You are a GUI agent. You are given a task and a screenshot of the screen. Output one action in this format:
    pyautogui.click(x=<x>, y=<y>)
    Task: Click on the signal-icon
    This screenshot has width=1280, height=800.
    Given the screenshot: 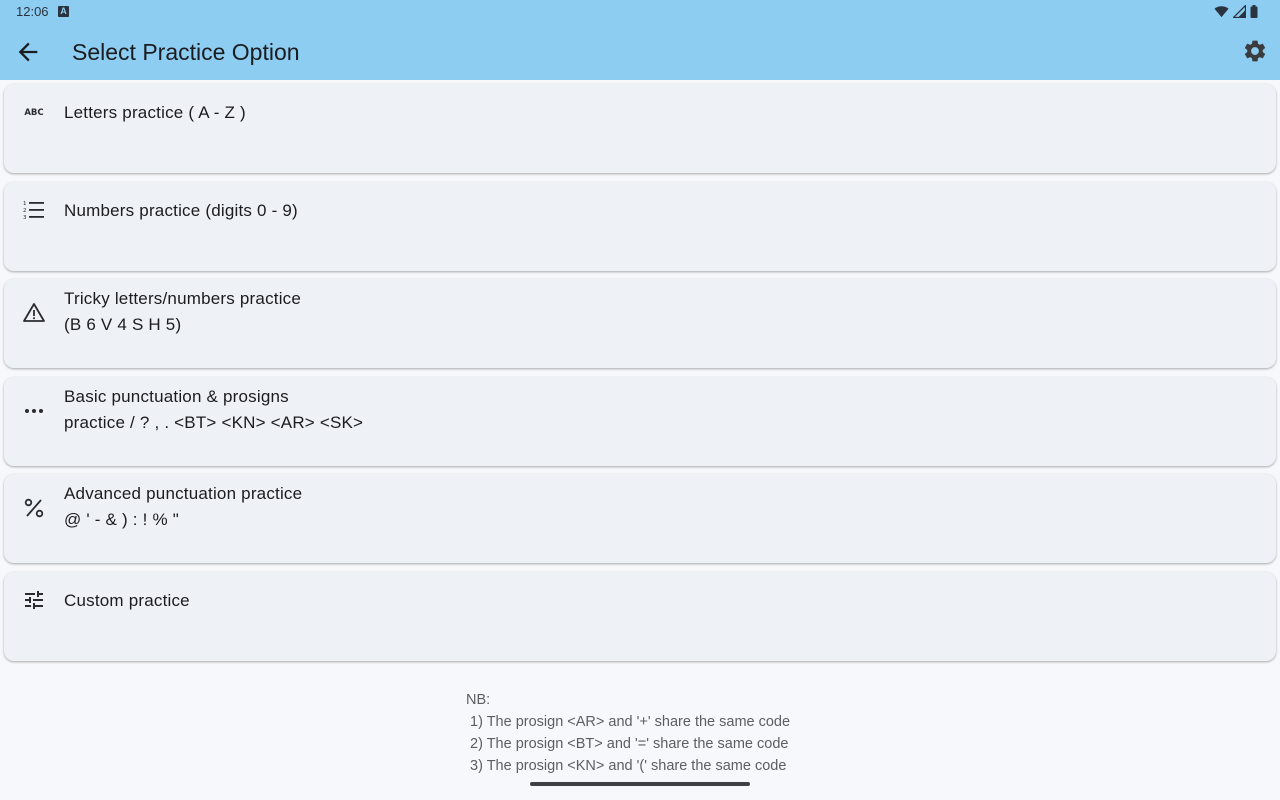 What is the action you would take?
    pyautogui.click(x=1239, y=11)
    